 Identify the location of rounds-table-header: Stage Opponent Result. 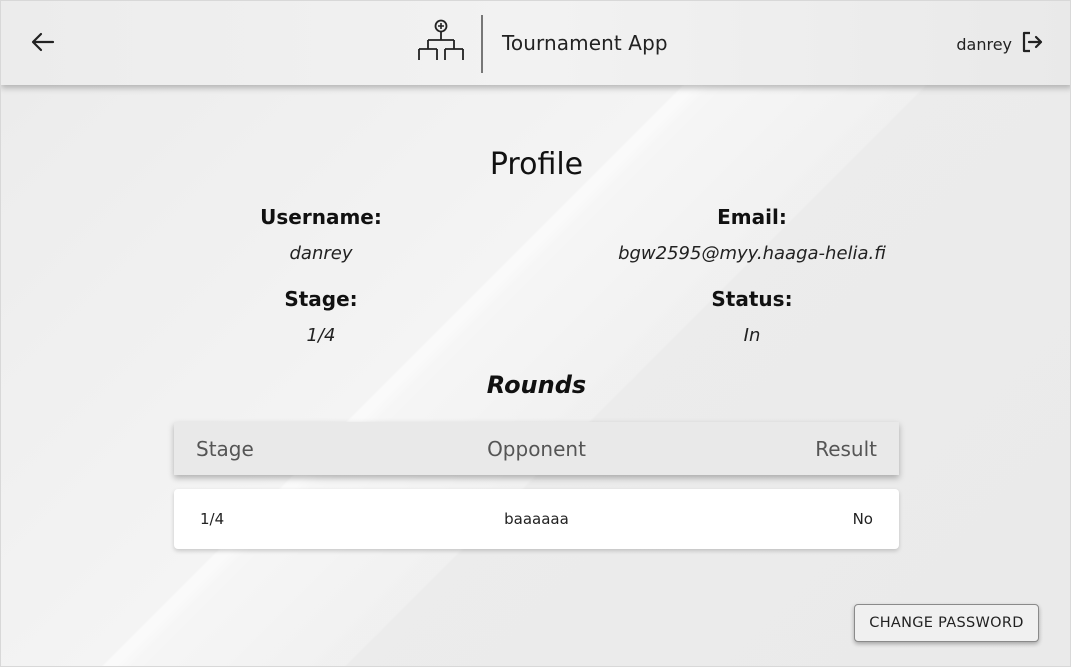
(536, 448).